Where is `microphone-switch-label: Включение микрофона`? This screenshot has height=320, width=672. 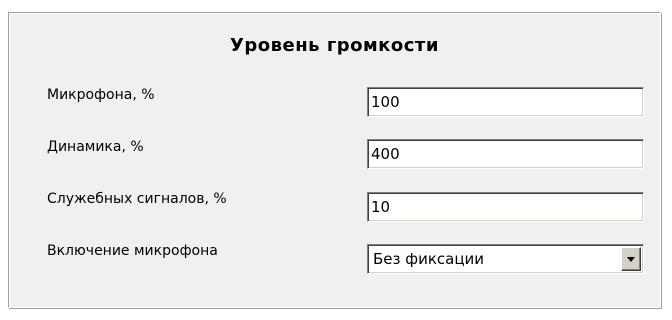 microphone-switch-label: Включение микрофона is located at coordinates (132, 251).